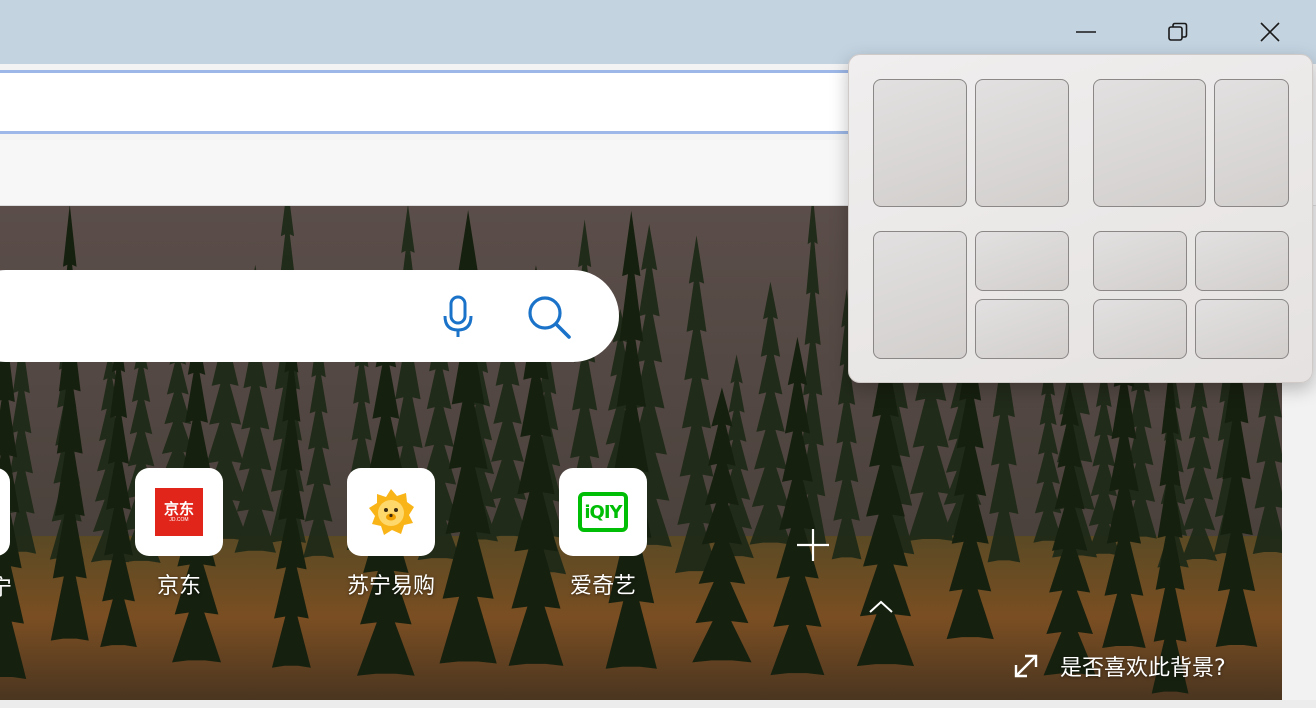  Describe the element at coordinates (178, 586) in the screenshot. I see `quick-link-label: 京东` at that location.